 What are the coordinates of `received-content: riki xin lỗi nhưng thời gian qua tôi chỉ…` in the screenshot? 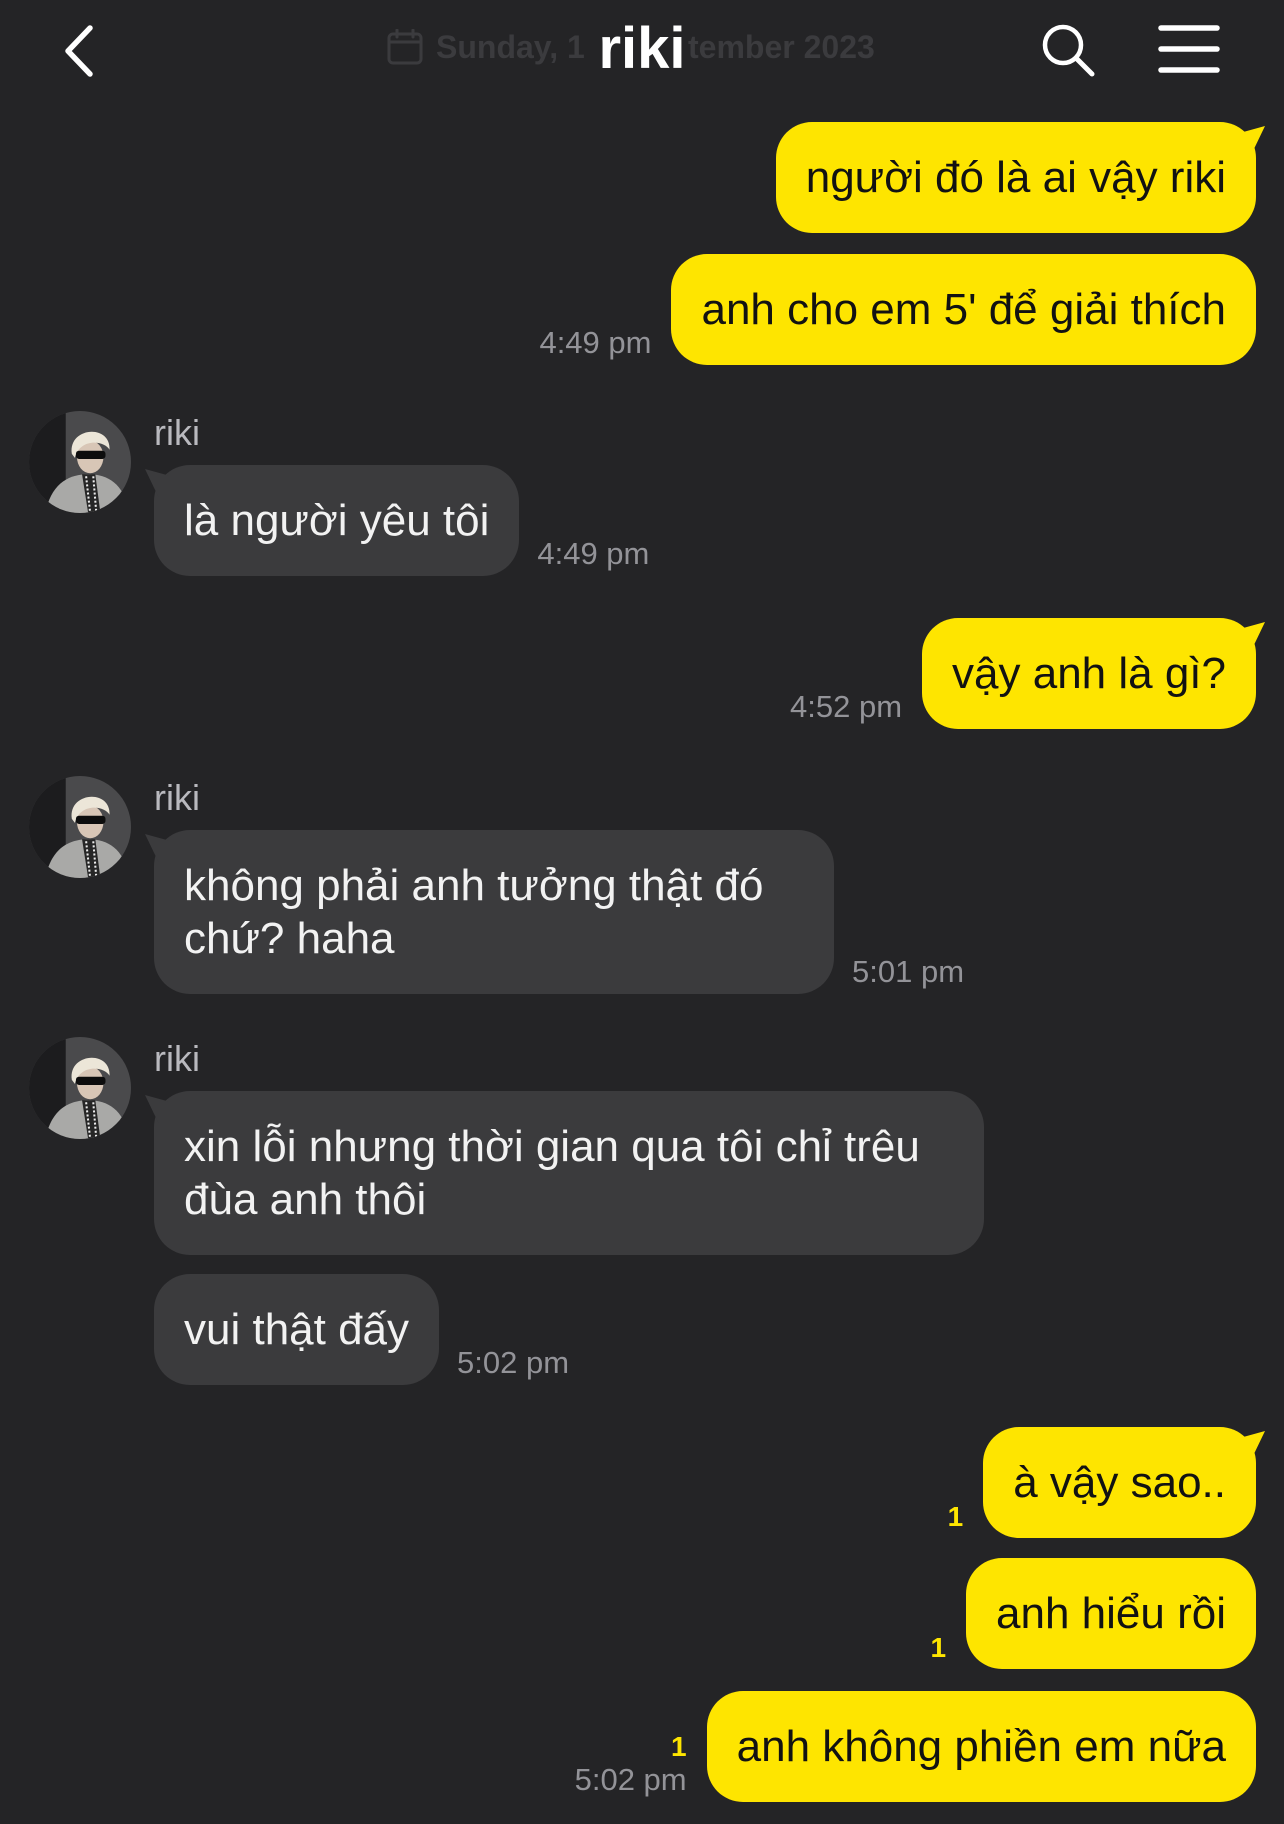 It's located at (569, 1211).